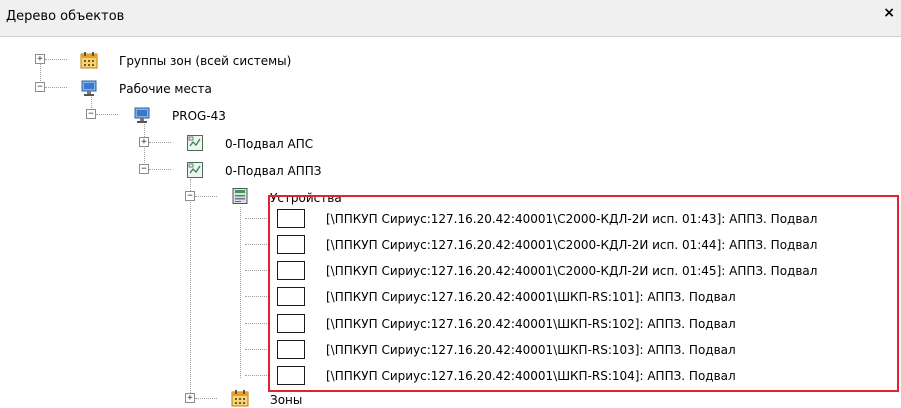 The image size is (901, 408). Describe the element at coordinates (889, 13) in the screenshot. I see `close-icon: ×` at that location.